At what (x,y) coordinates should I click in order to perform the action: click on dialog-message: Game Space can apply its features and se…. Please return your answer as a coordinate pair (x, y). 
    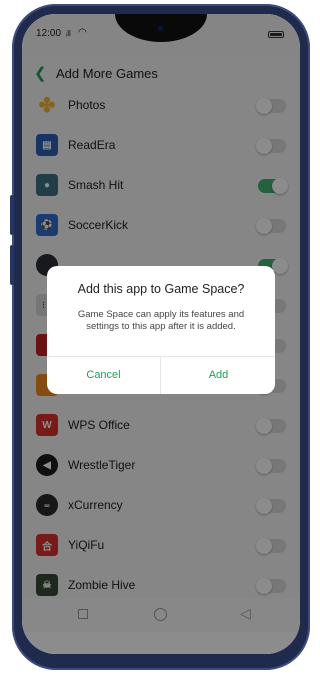
    Looking at the image, I should click on (161, 320).